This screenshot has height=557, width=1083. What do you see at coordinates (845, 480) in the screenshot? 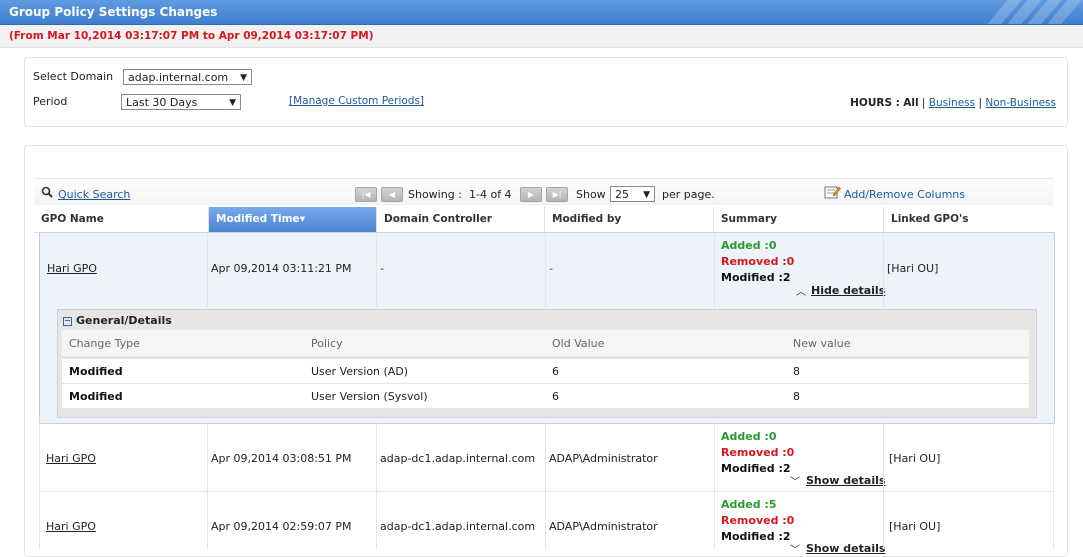
I see `show-details-link: Show details` at bounding box center [845, 480].